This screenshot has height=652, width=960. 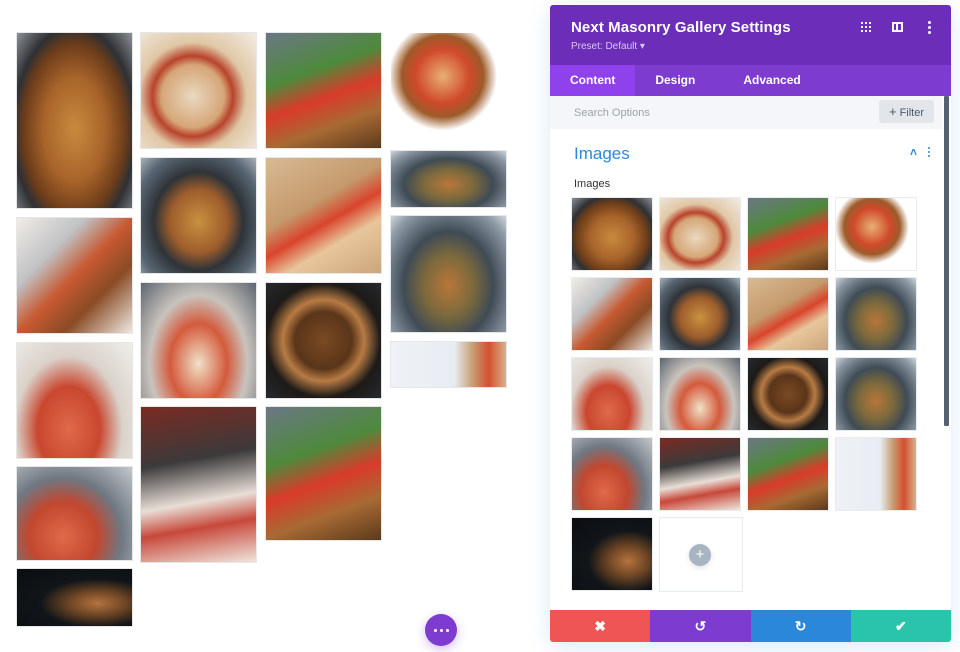 I want to click on section-title: Images, so click(x=602, y=154).